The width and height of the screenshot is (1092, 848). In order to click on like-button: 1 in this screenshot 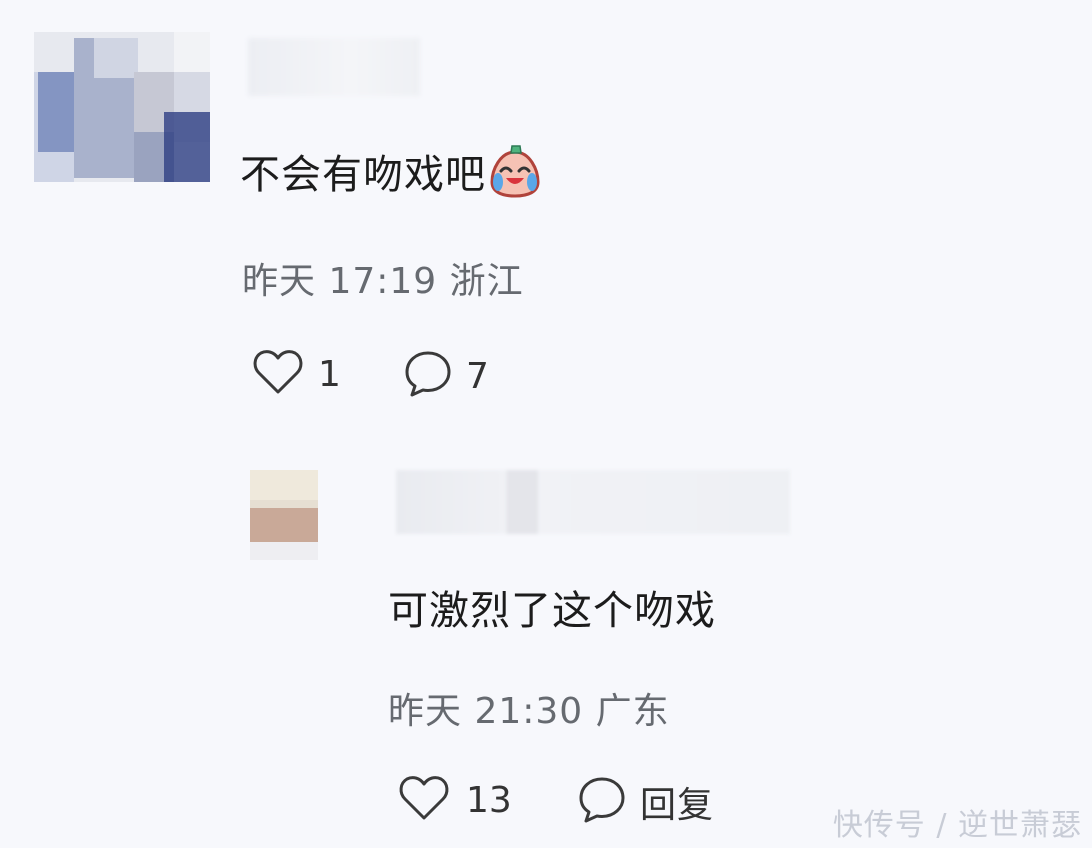, I will do `click(296, 374)`.